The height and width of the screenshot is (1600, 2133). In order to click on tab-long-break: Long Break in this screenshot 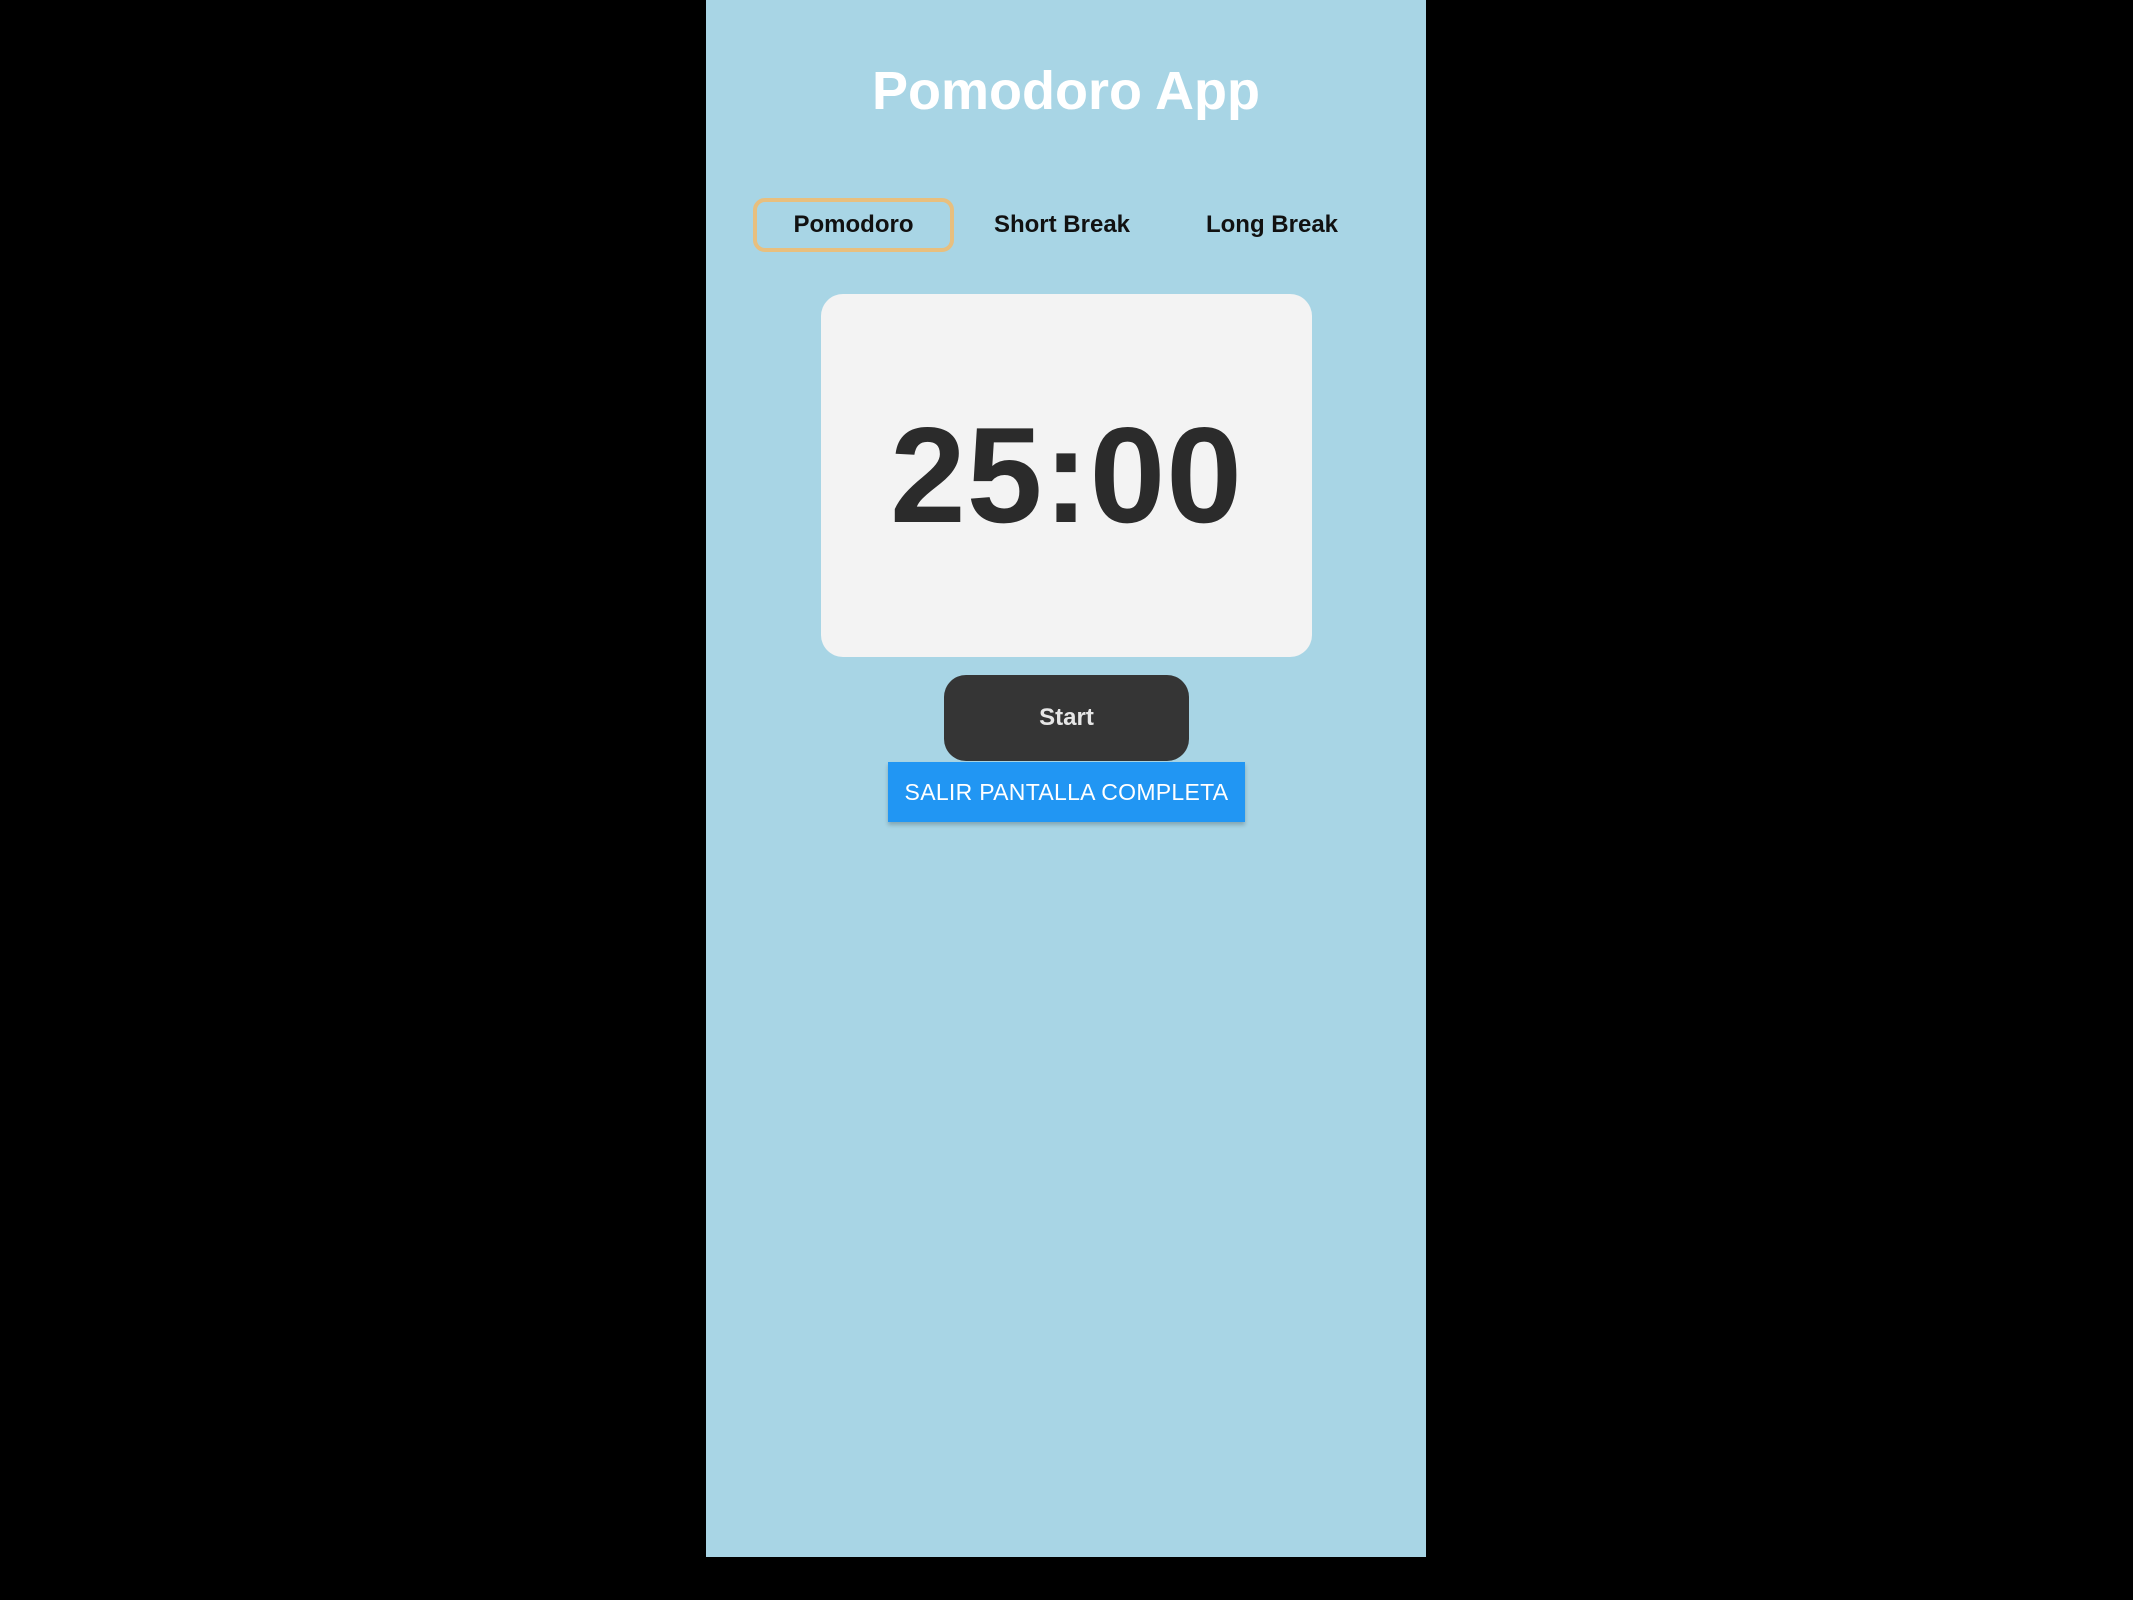, I will do `click(1272, 225)`.